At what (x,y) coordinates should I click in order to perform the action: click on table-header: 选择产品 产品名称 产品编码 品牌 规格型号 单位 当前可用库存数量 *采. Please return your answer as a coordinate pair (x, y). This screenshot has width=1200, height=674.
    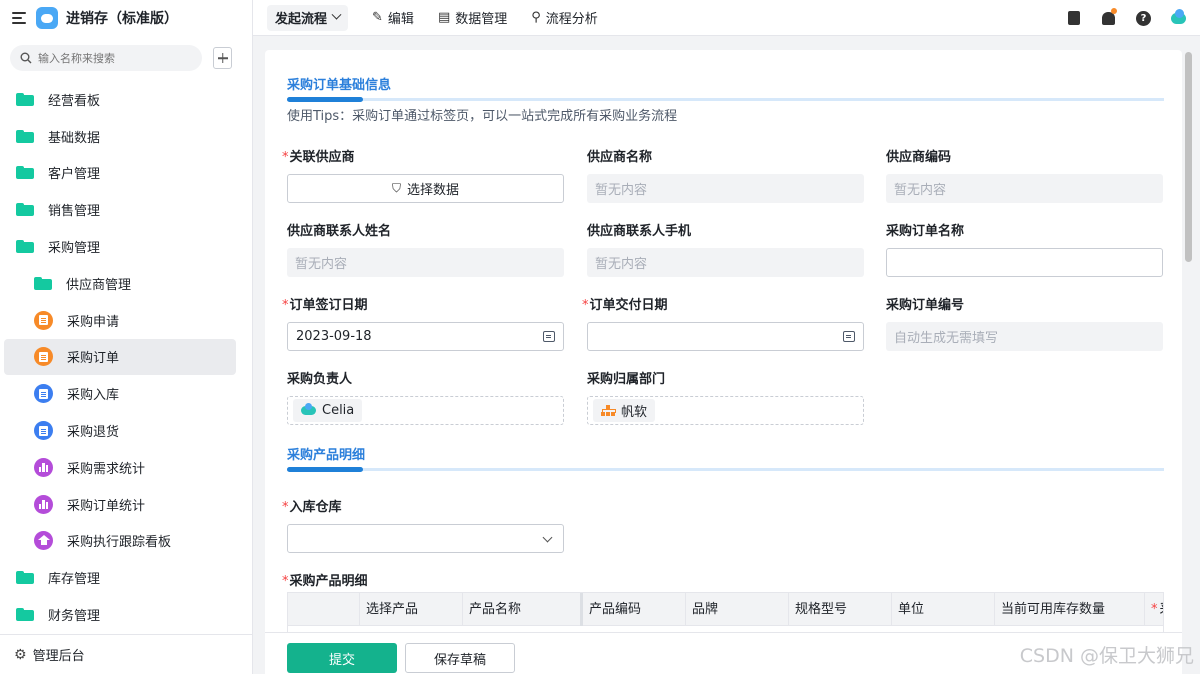
    Looking at the image, I should click on (725, 609).